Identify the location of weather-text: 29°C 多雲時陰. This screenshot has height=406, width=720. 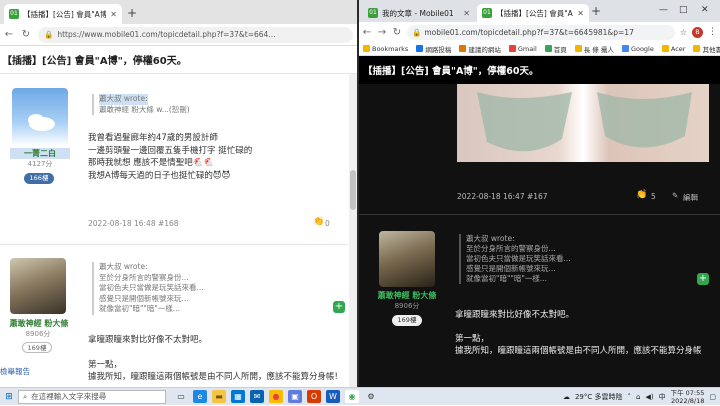
(599, 397).